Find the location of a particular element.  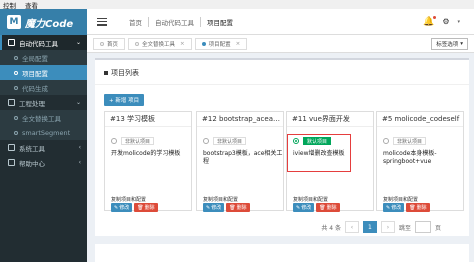

sidebar-item-label: 全文替换工具 is located at coordinates (41, 118).